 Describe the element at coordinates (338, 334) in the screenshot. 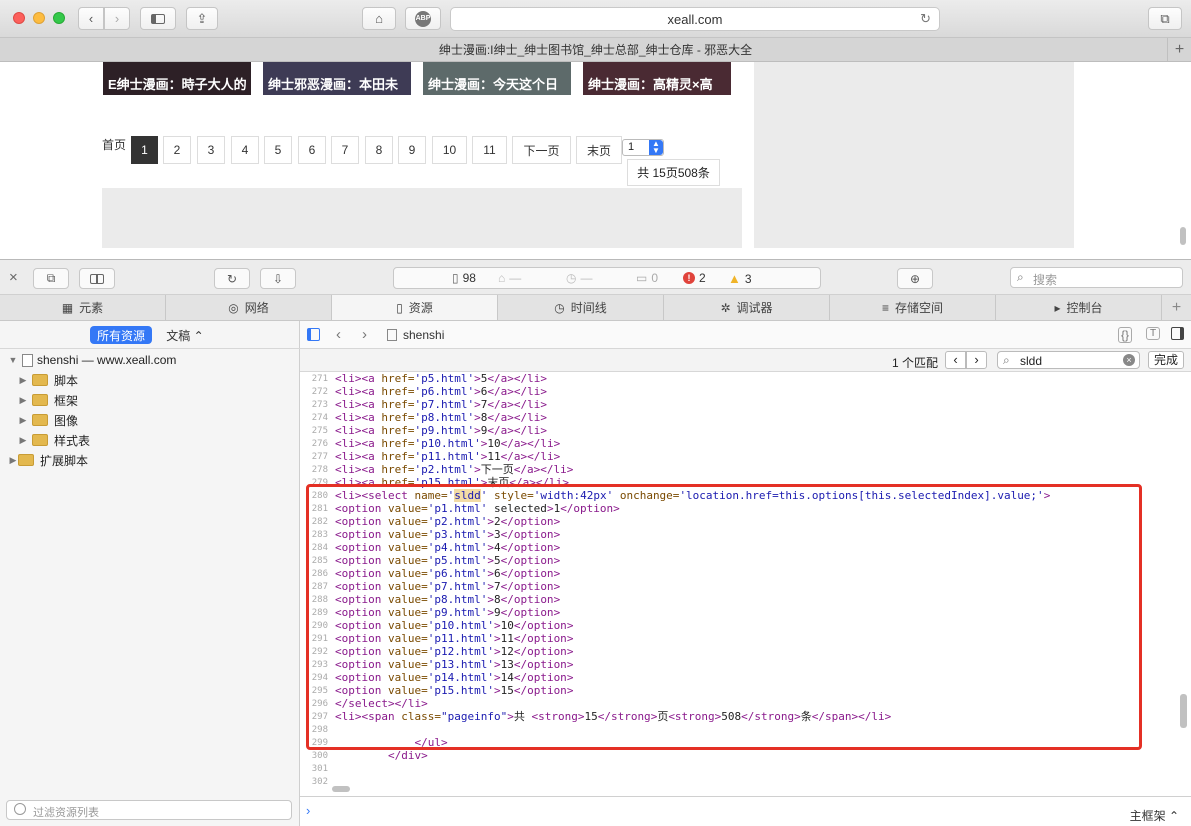

I see `back-icon: ‹` at that location.